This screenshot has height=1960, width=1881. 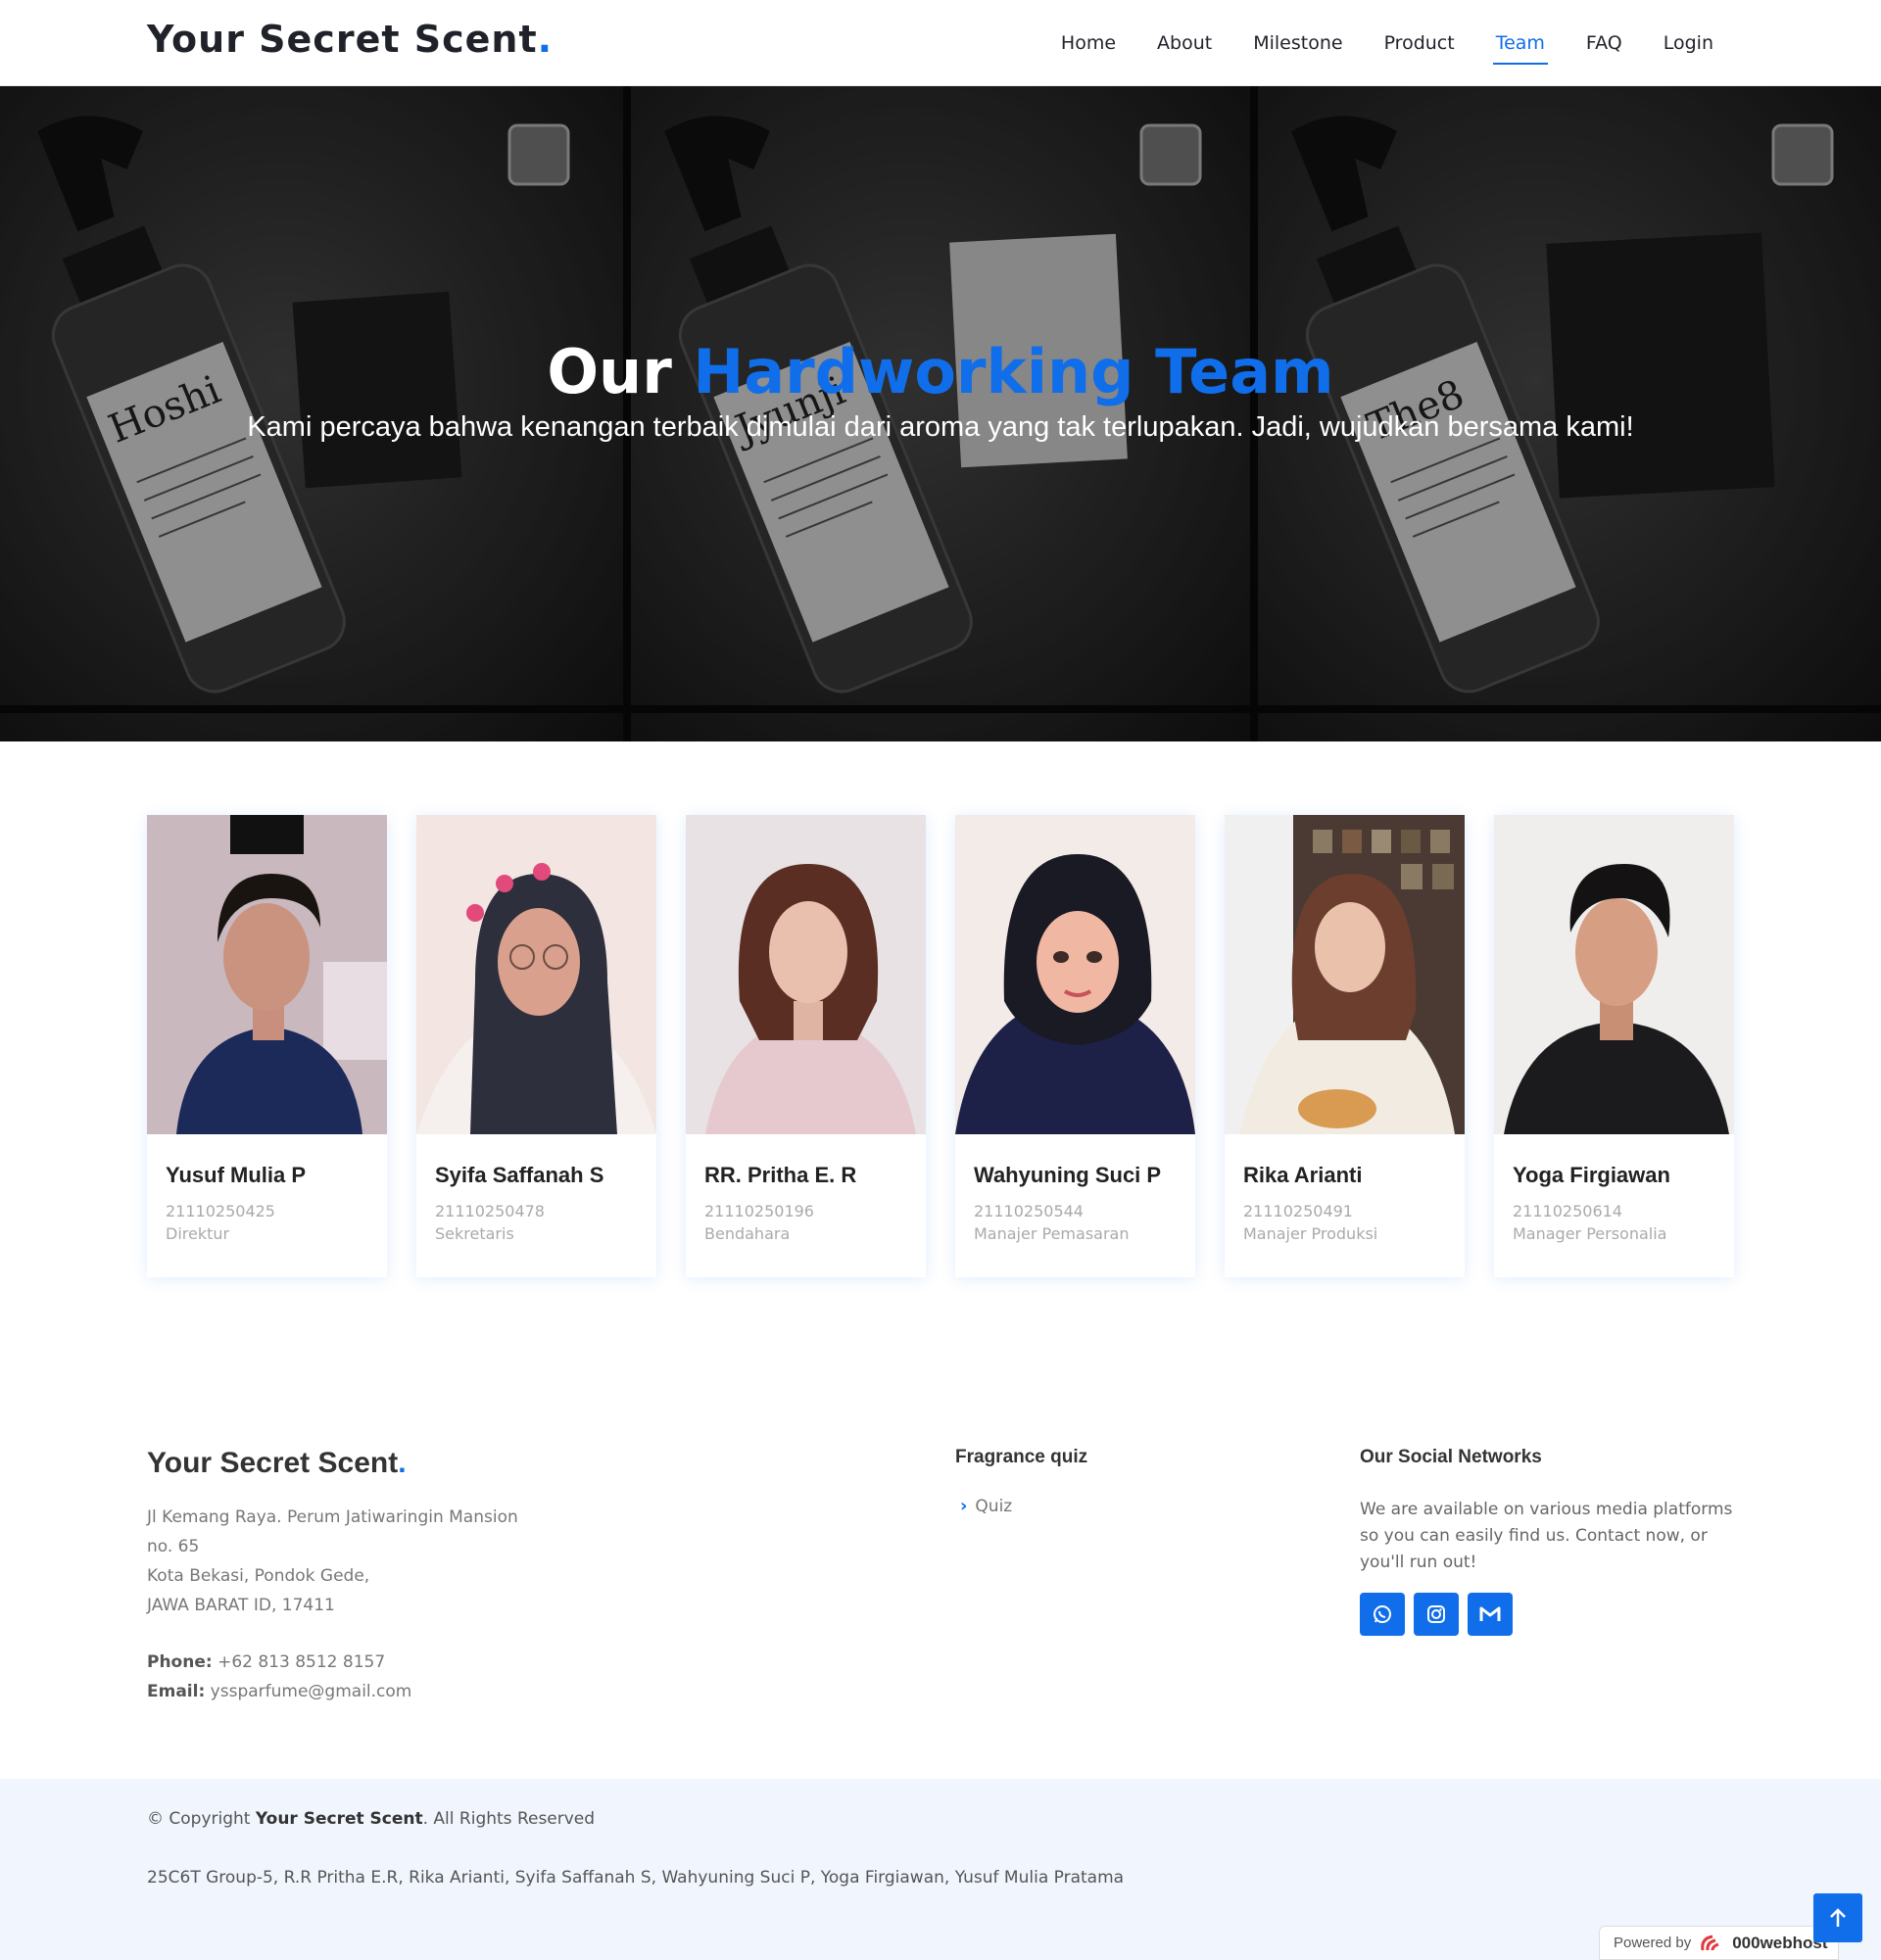 I want to click on hero-title: Our Hardworking Team, so click(x=940, y=372).